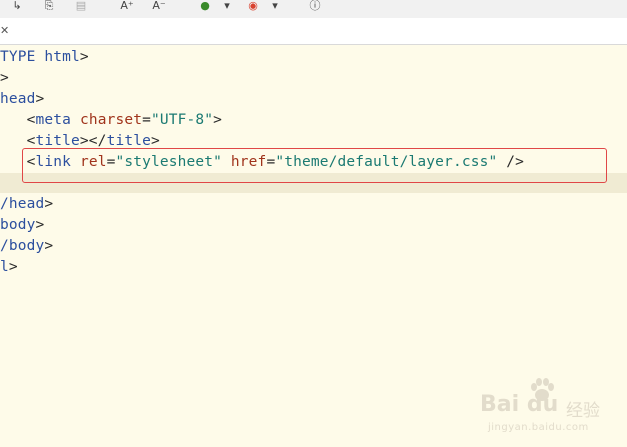  I want to click on code-token: =, so click(146, 120).